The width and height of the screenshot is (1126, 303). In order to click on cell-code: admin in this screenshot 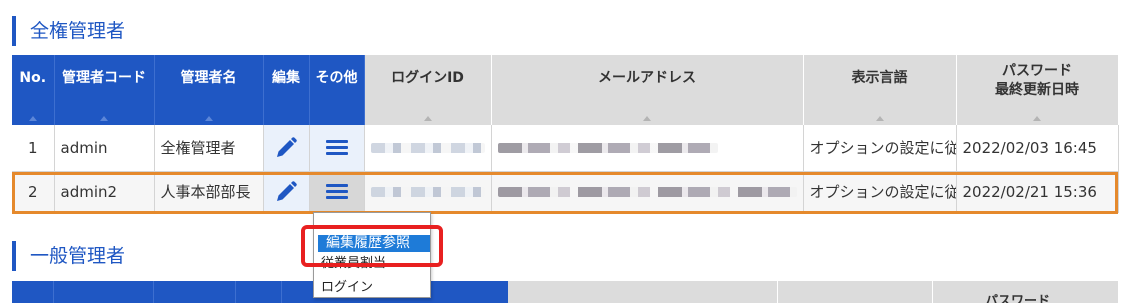, I will do `click(104, 148)`.